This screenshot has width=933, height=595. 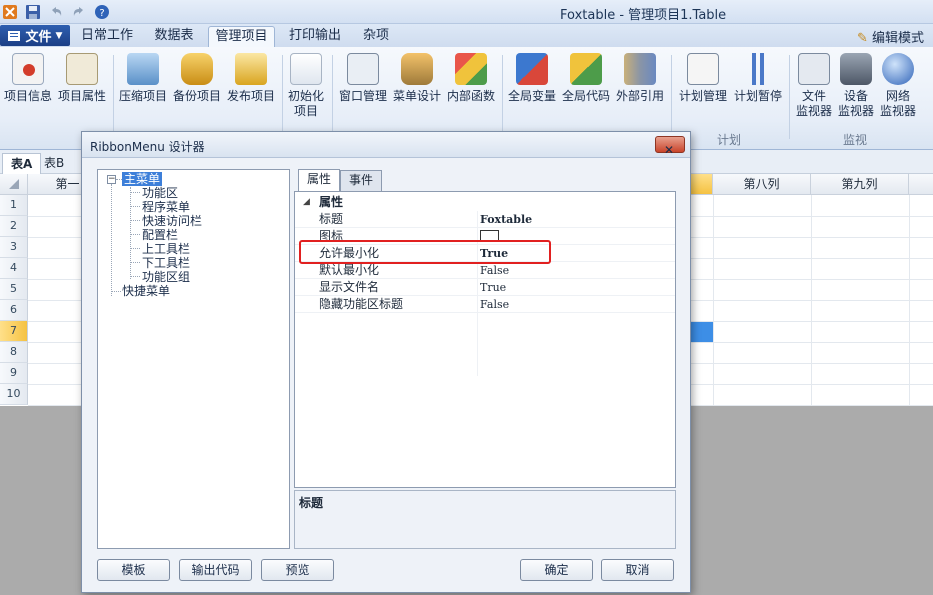 I want to click on column-header-selected, so click(x=702, y=184).